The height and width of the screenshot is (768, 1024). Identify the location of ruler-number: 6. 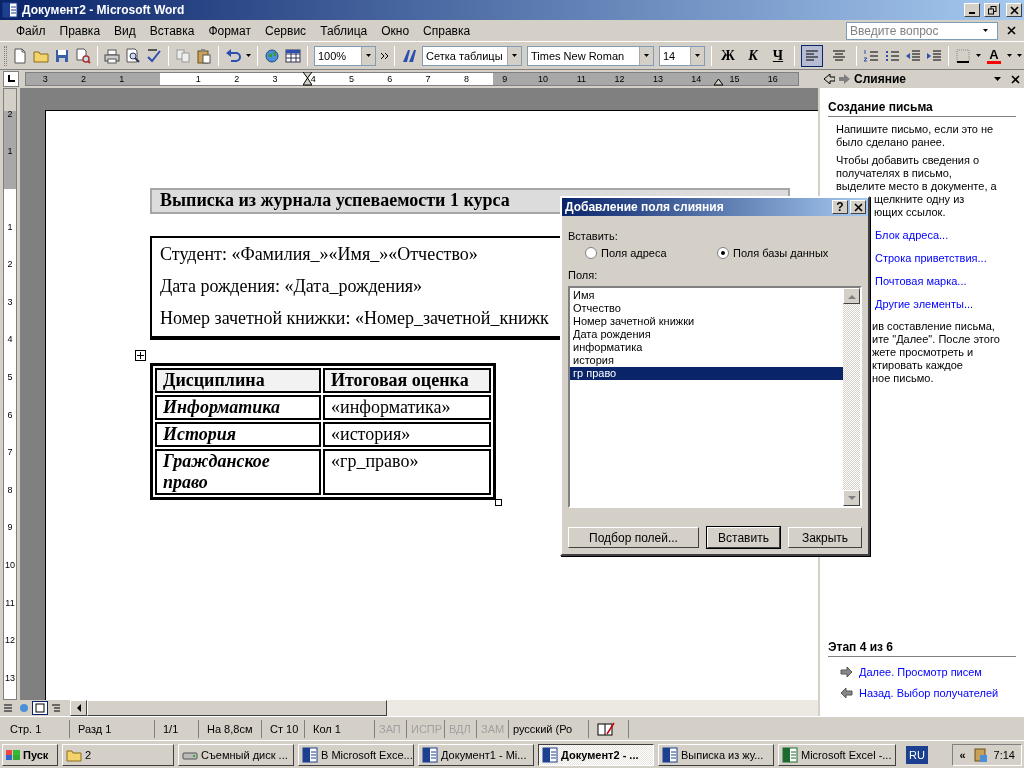
(10, 414).